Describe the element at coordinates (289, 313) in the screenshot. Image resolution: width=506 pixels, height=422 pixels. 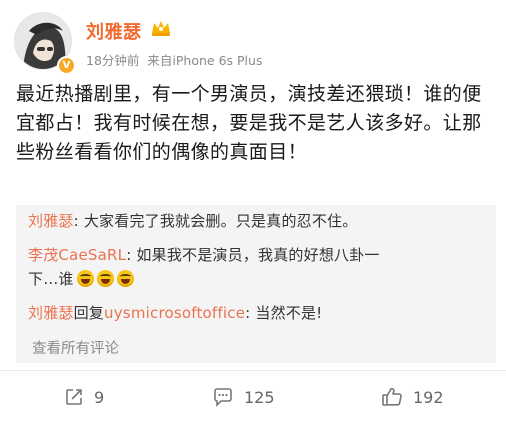
I see `comment-text: 当然不是!` at that location.